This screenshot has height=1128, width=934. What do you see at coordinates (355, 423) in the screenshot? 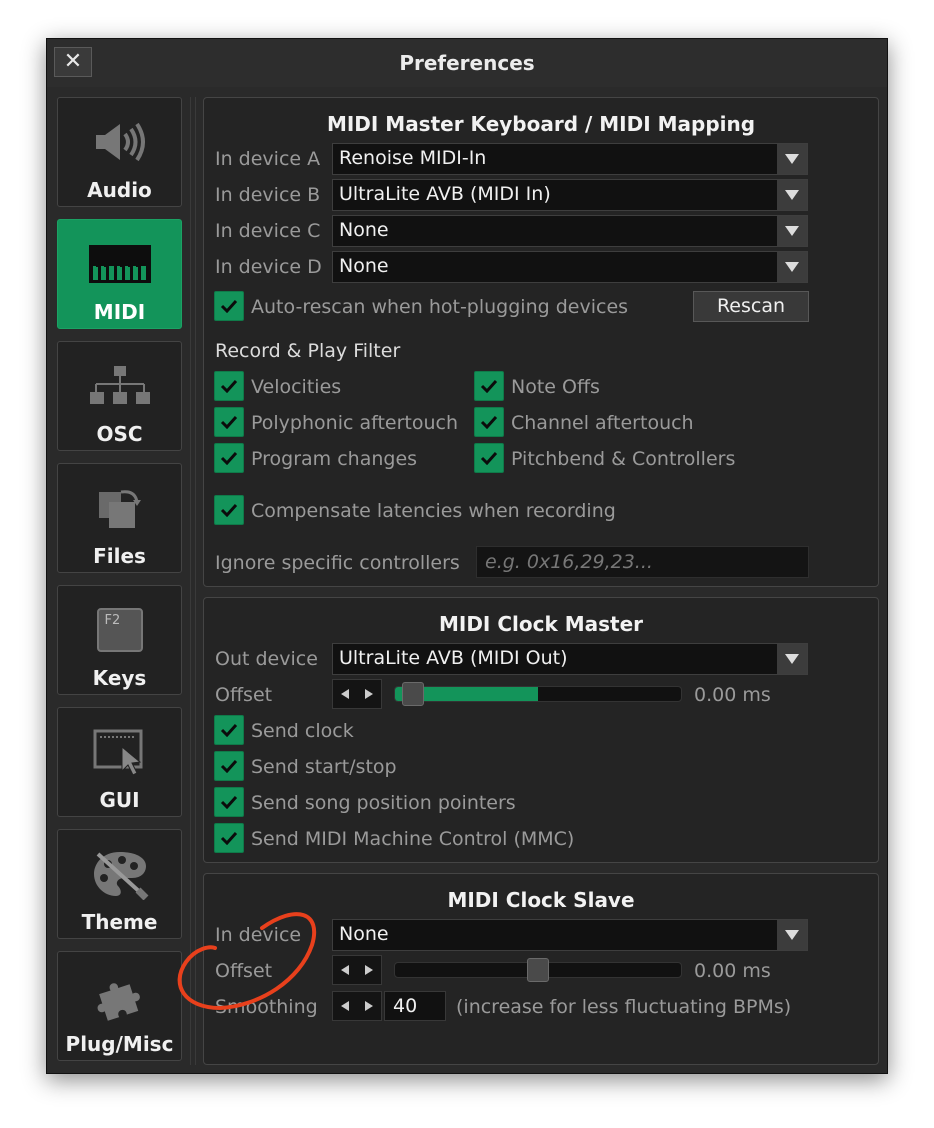
I see `polyphonic-aftertouch-label: Polyphonic aftertouch` at bounding box center [355, 423].